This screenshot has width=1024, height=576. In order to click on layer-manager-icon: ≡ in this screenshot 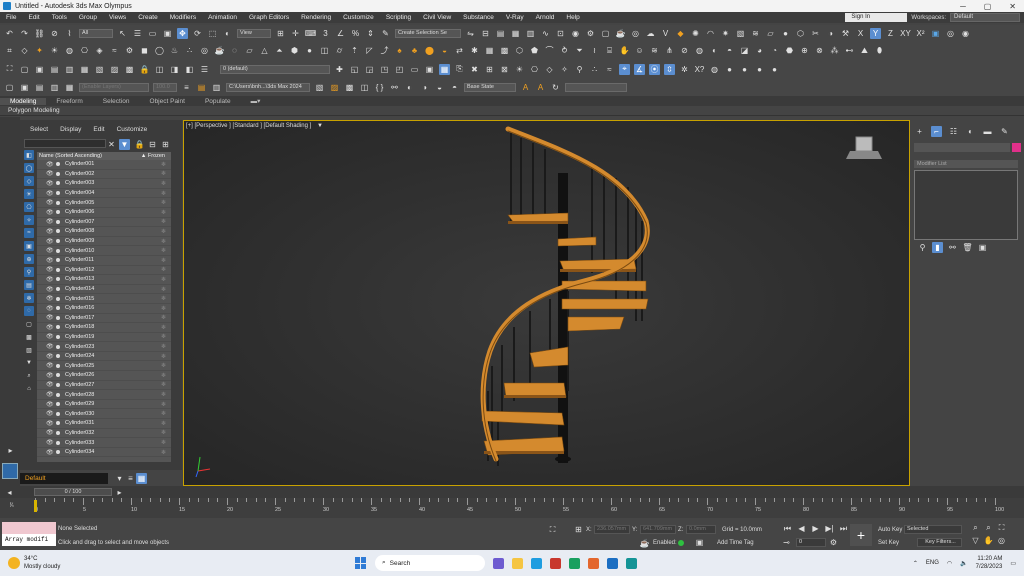, I will do `click(130, 478)`.